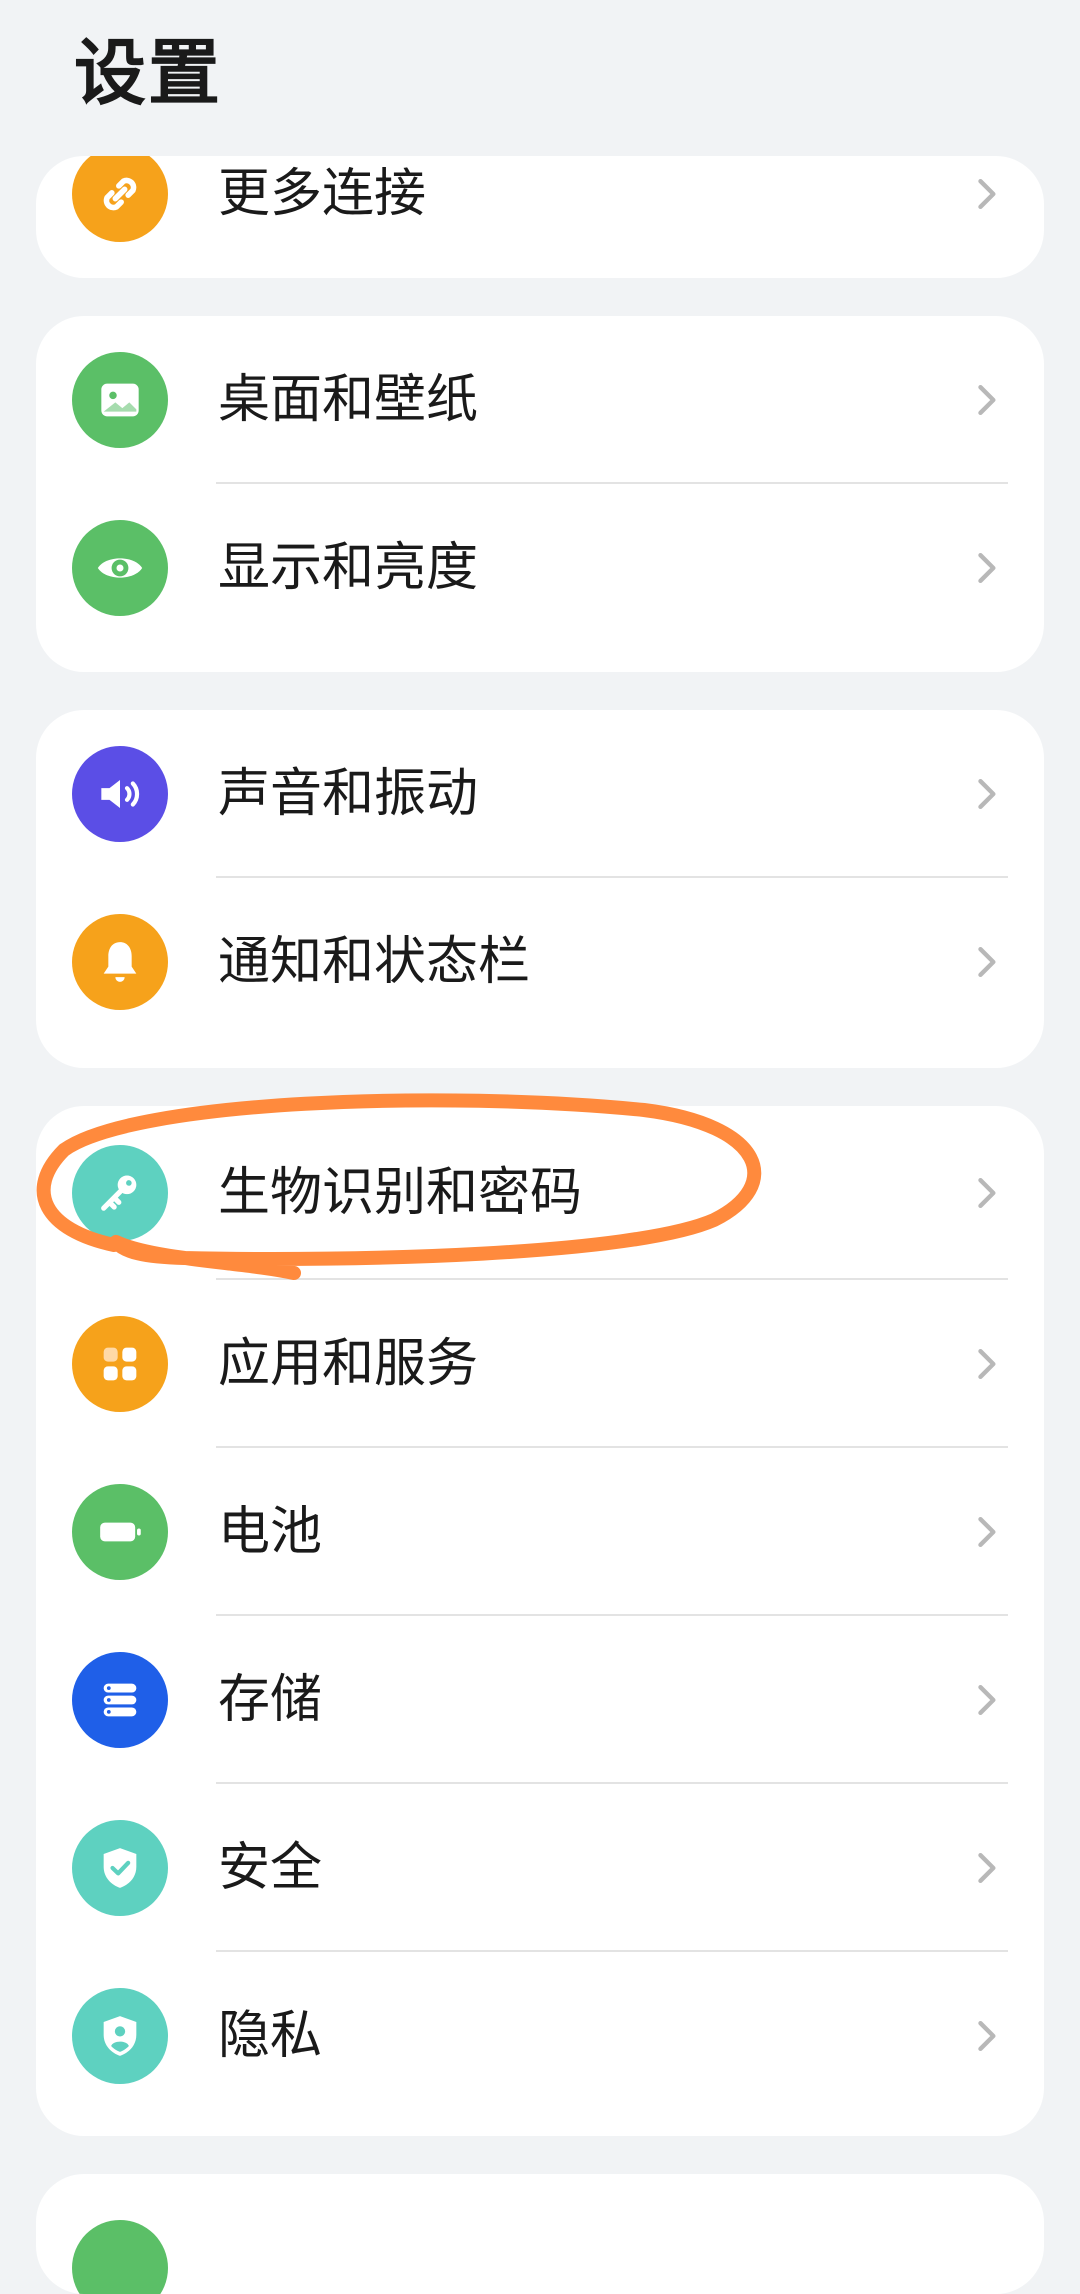 Image resolution: width=1080 pixels, height=2294 pixels. What do you see at coordinates (540, 400) in the screenshot?
I see `settings-item-wallpaper: 桌面和壁纸` at bounding box center [540, 400].